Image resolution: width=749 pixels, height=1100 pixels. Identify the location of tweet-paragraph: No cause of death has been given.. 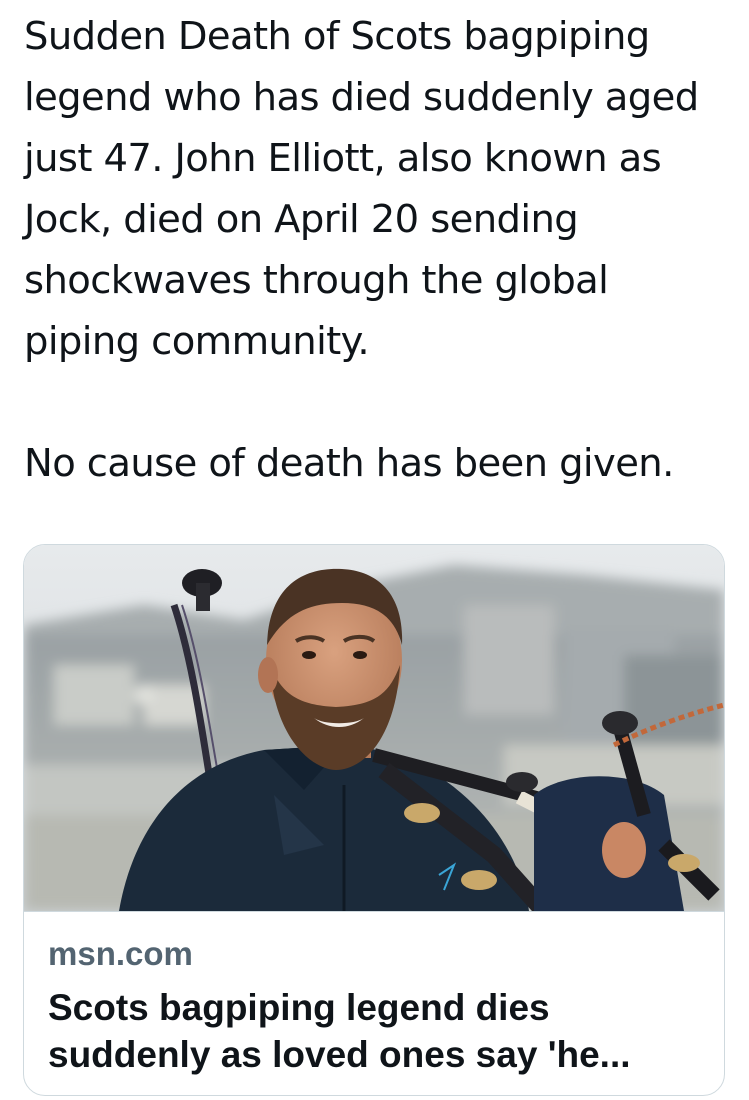
(349, 463).